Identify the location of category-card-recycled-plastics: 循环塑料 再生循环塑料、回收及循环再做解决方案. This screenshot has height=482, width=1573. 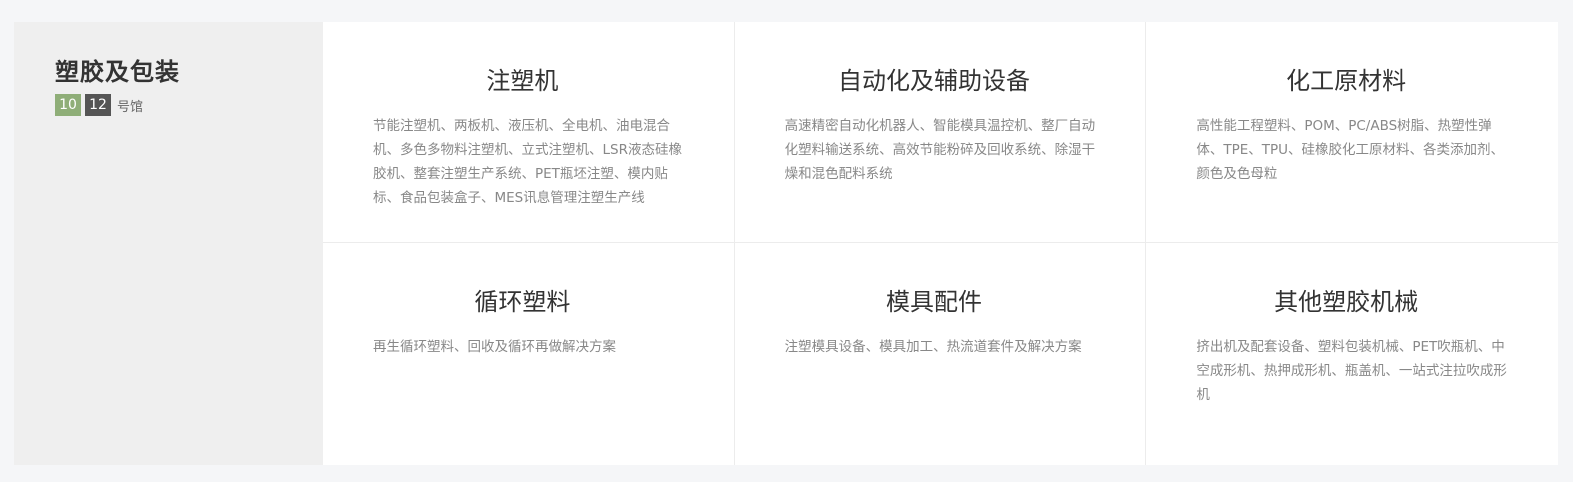
(529, 354).